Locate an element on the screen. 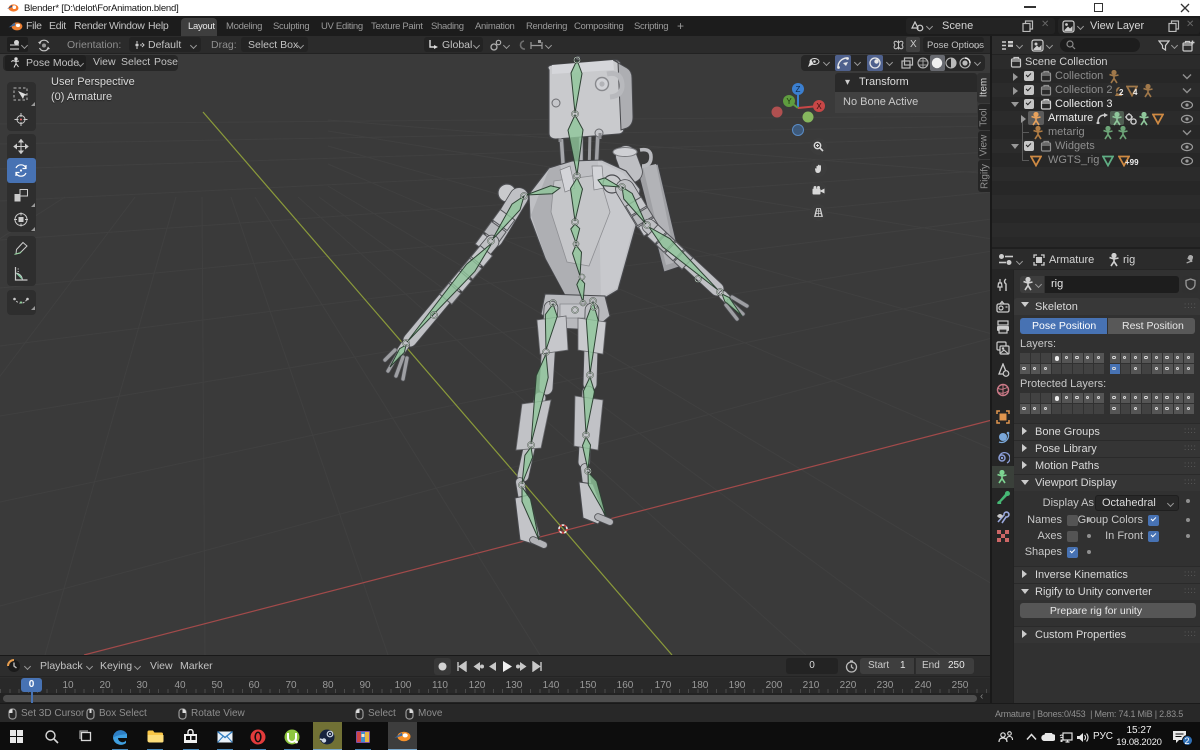 This screenshot has width=1200, height=750. svg-text: X is located at coordinates (819, 106).